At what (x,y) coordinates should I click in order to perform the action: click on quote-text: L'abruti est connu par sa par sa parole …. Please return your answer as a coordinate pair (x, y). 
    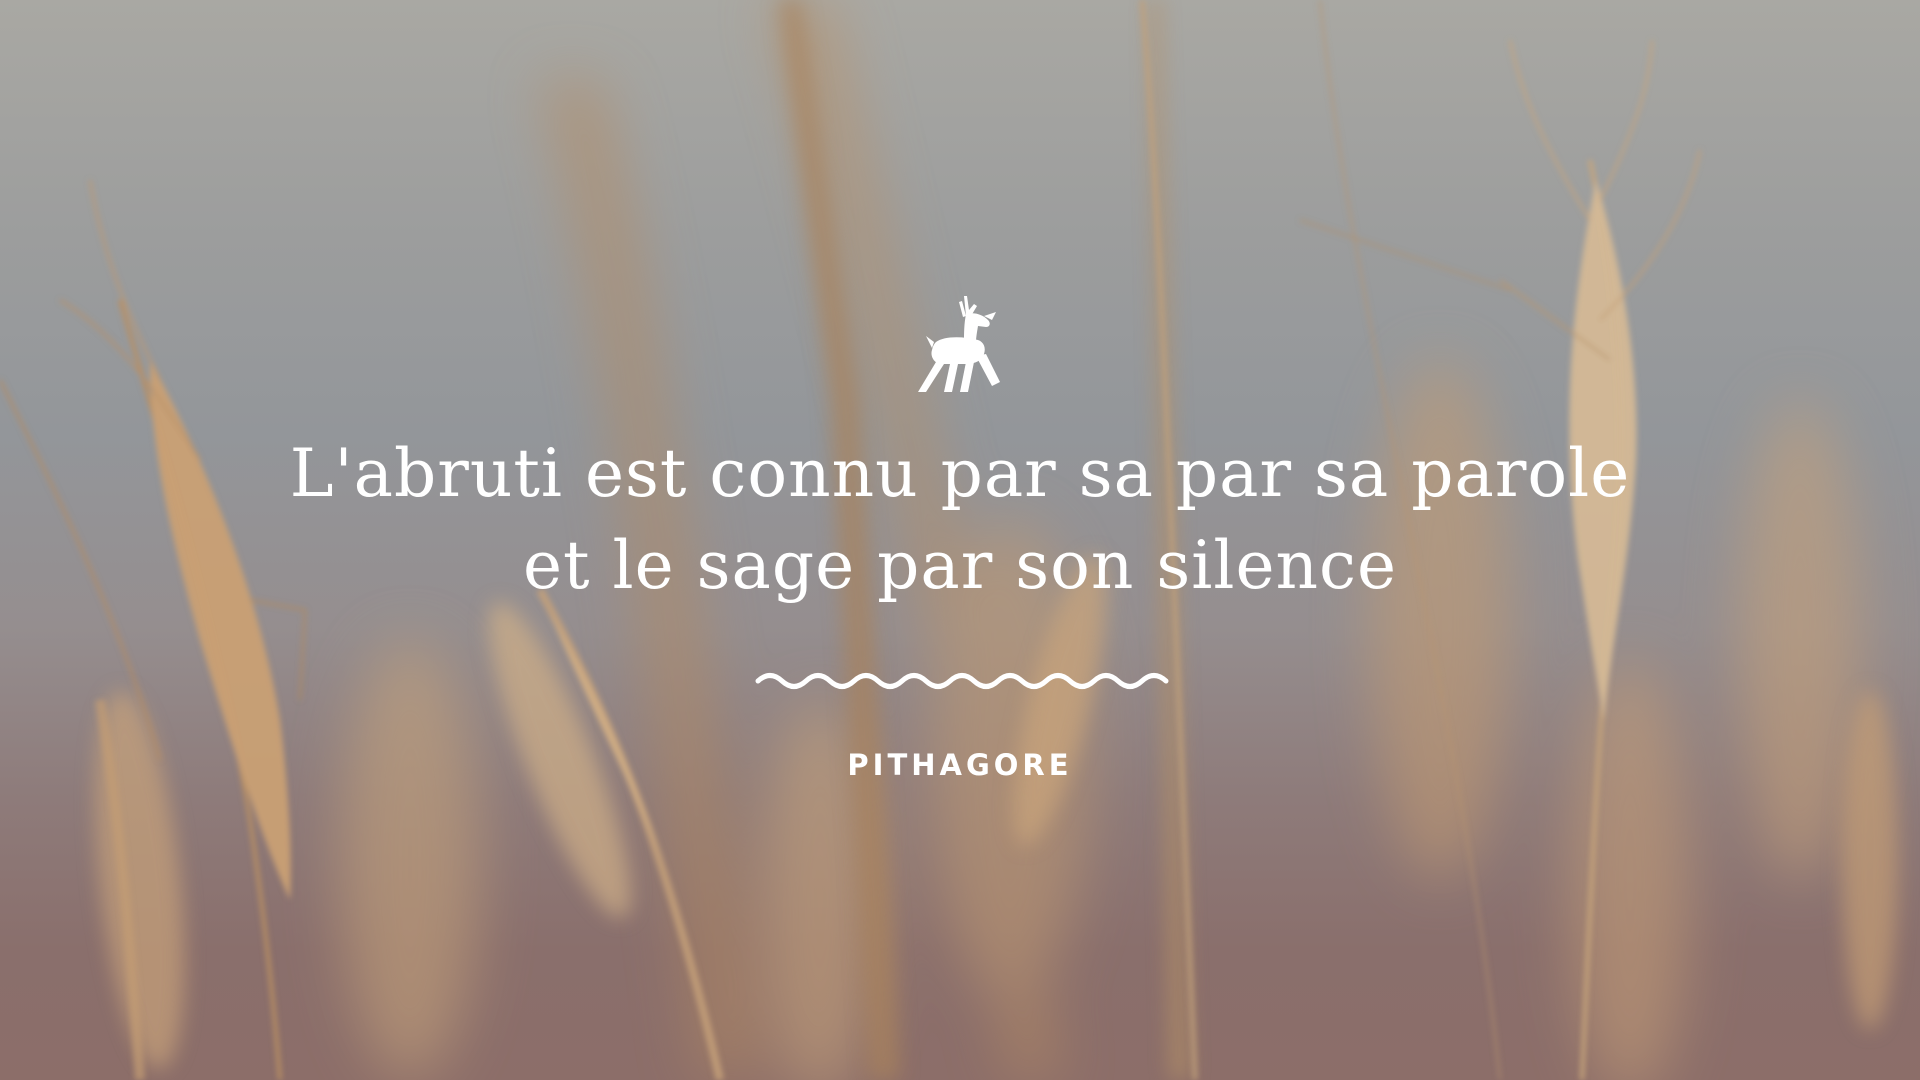
    Looking at the image, I should click on (960, 519).